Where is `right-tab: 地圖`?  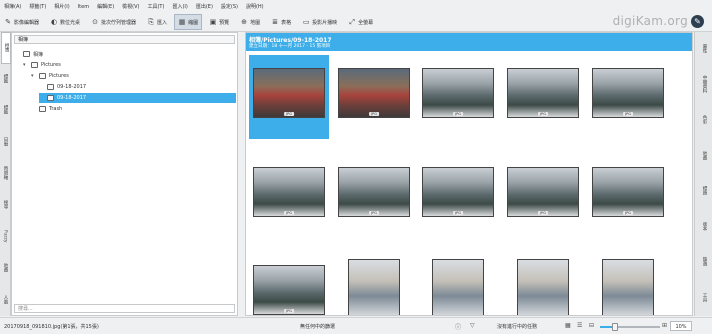
right-tab: 地圖 is located at coordinates (704, 156).